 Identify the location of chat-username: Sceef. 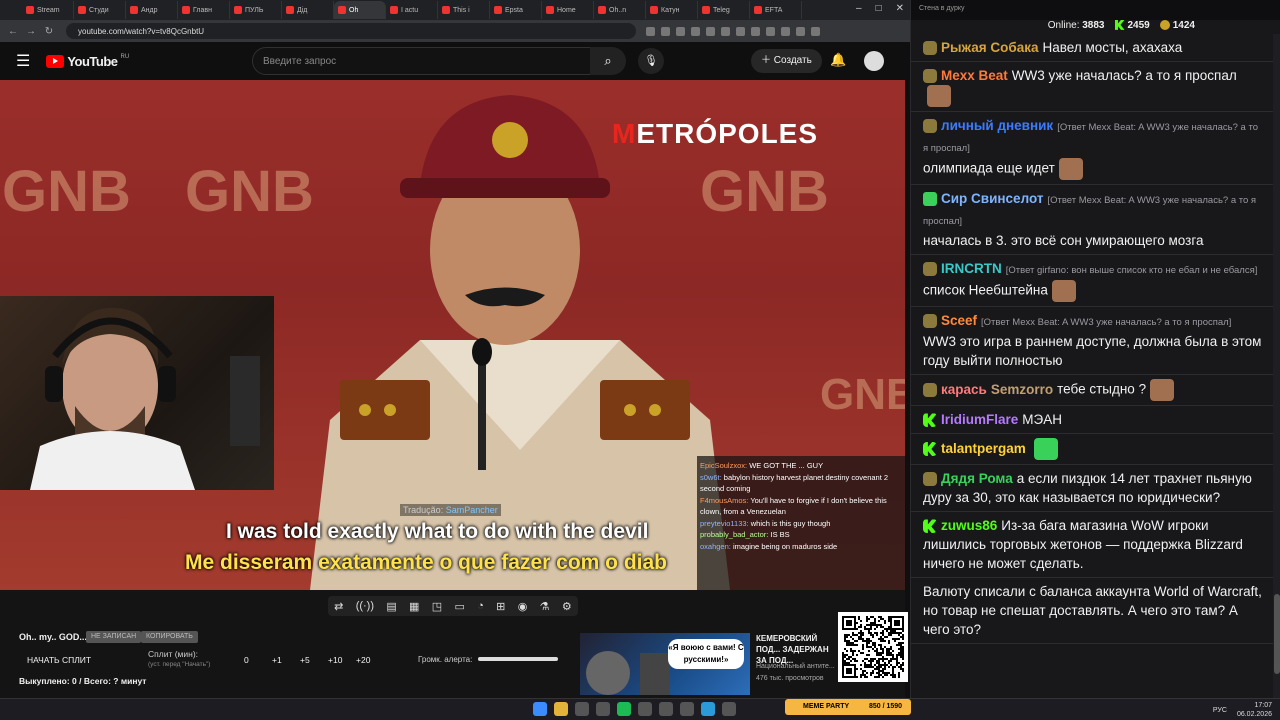
(959, 320).